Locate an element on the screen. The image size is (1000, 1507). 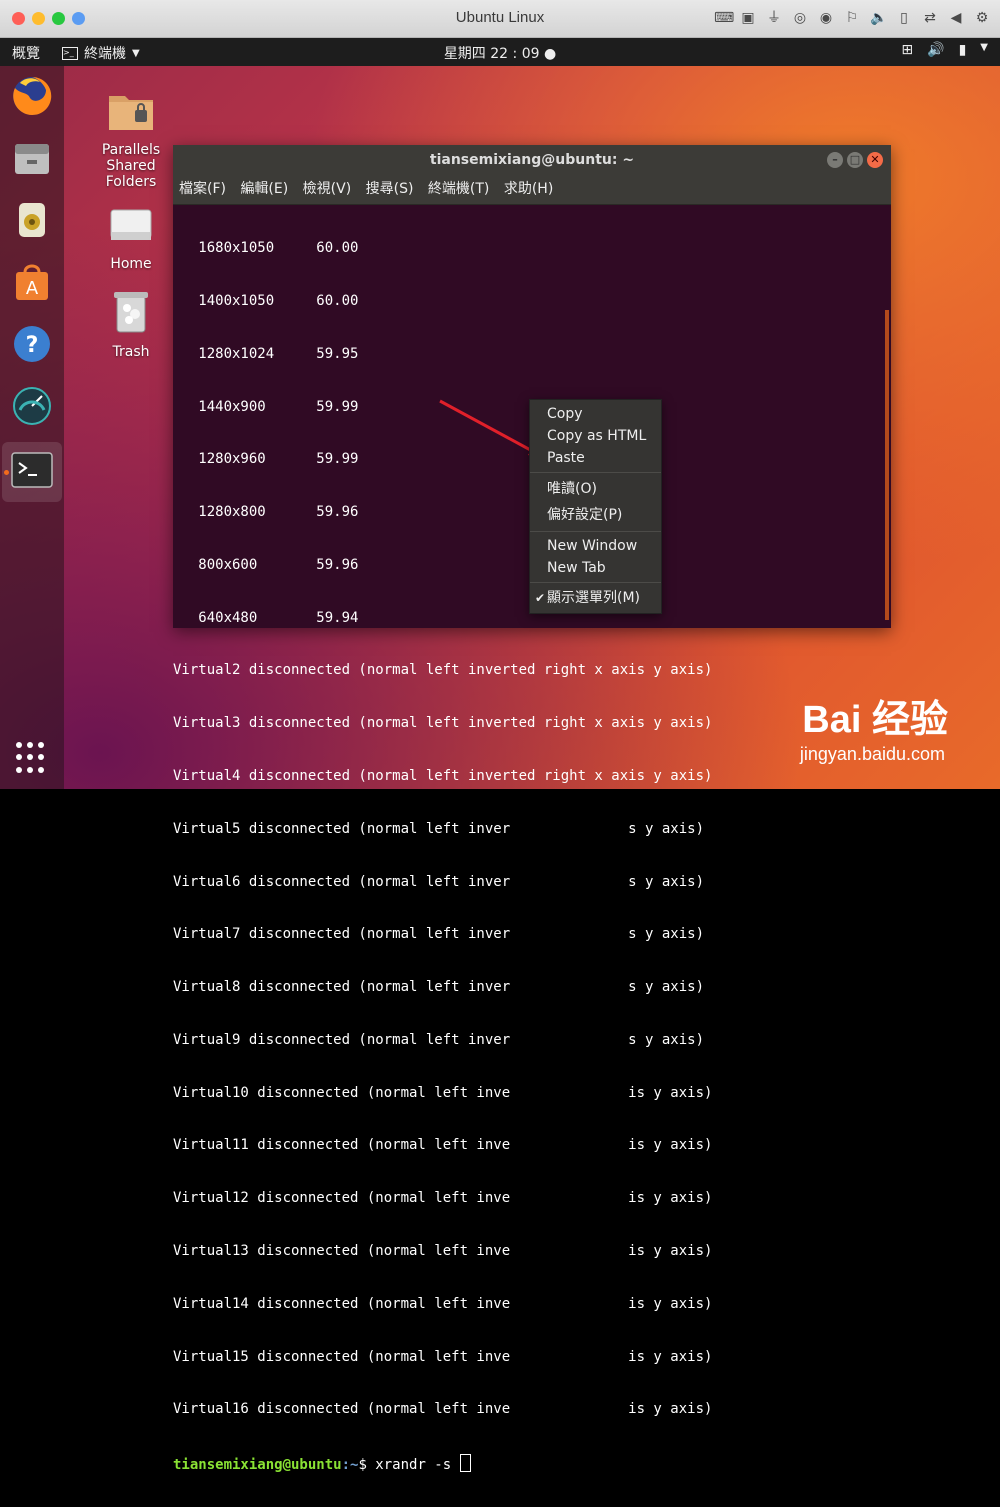
terminal-title: tiansemixiang@ubuntu: ~ is located at coordinates (532, 160).